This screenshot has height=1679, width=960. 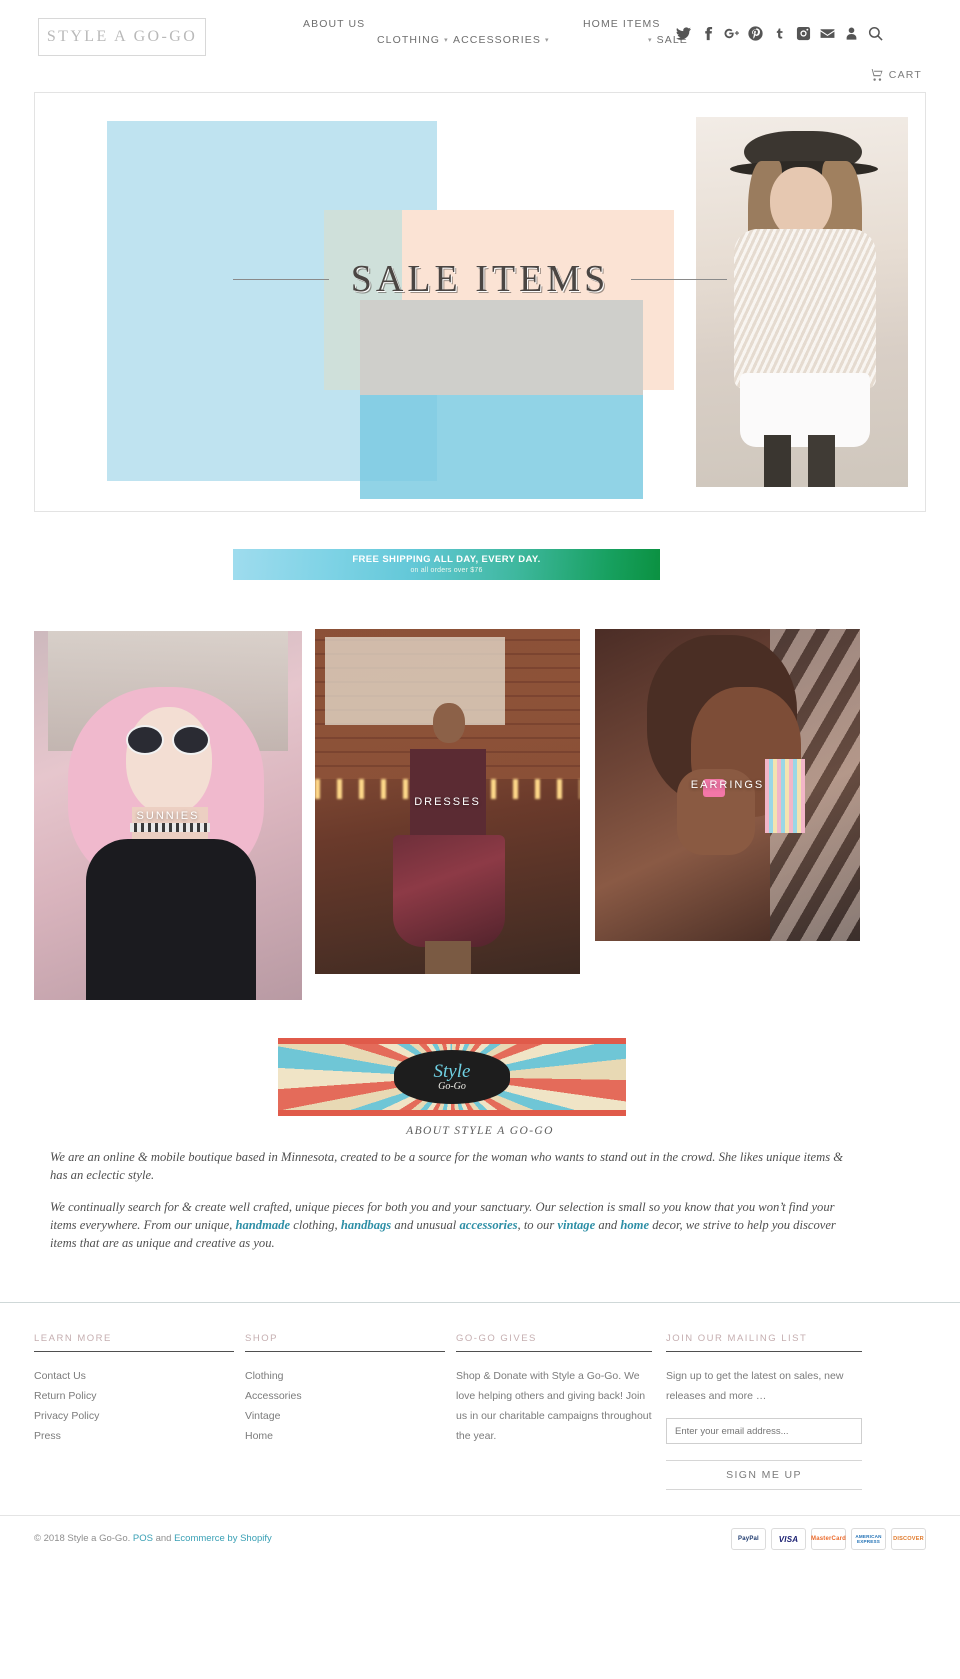 What do you see at coordinates (908, 1539) in the screenshot?
I see `discover-icon: DISCOVER` at bounding box center [908, 1539].